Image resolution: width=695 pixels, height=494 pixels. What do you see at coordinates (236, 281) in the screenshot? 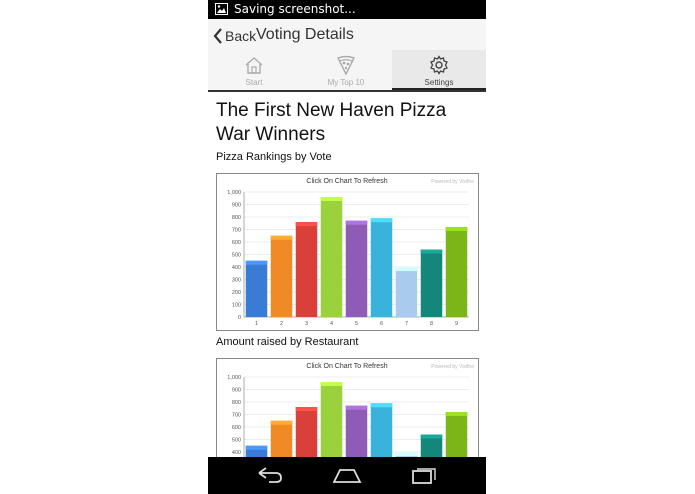
I see `y-tick-label: 300` at bounding box center [236, 281].